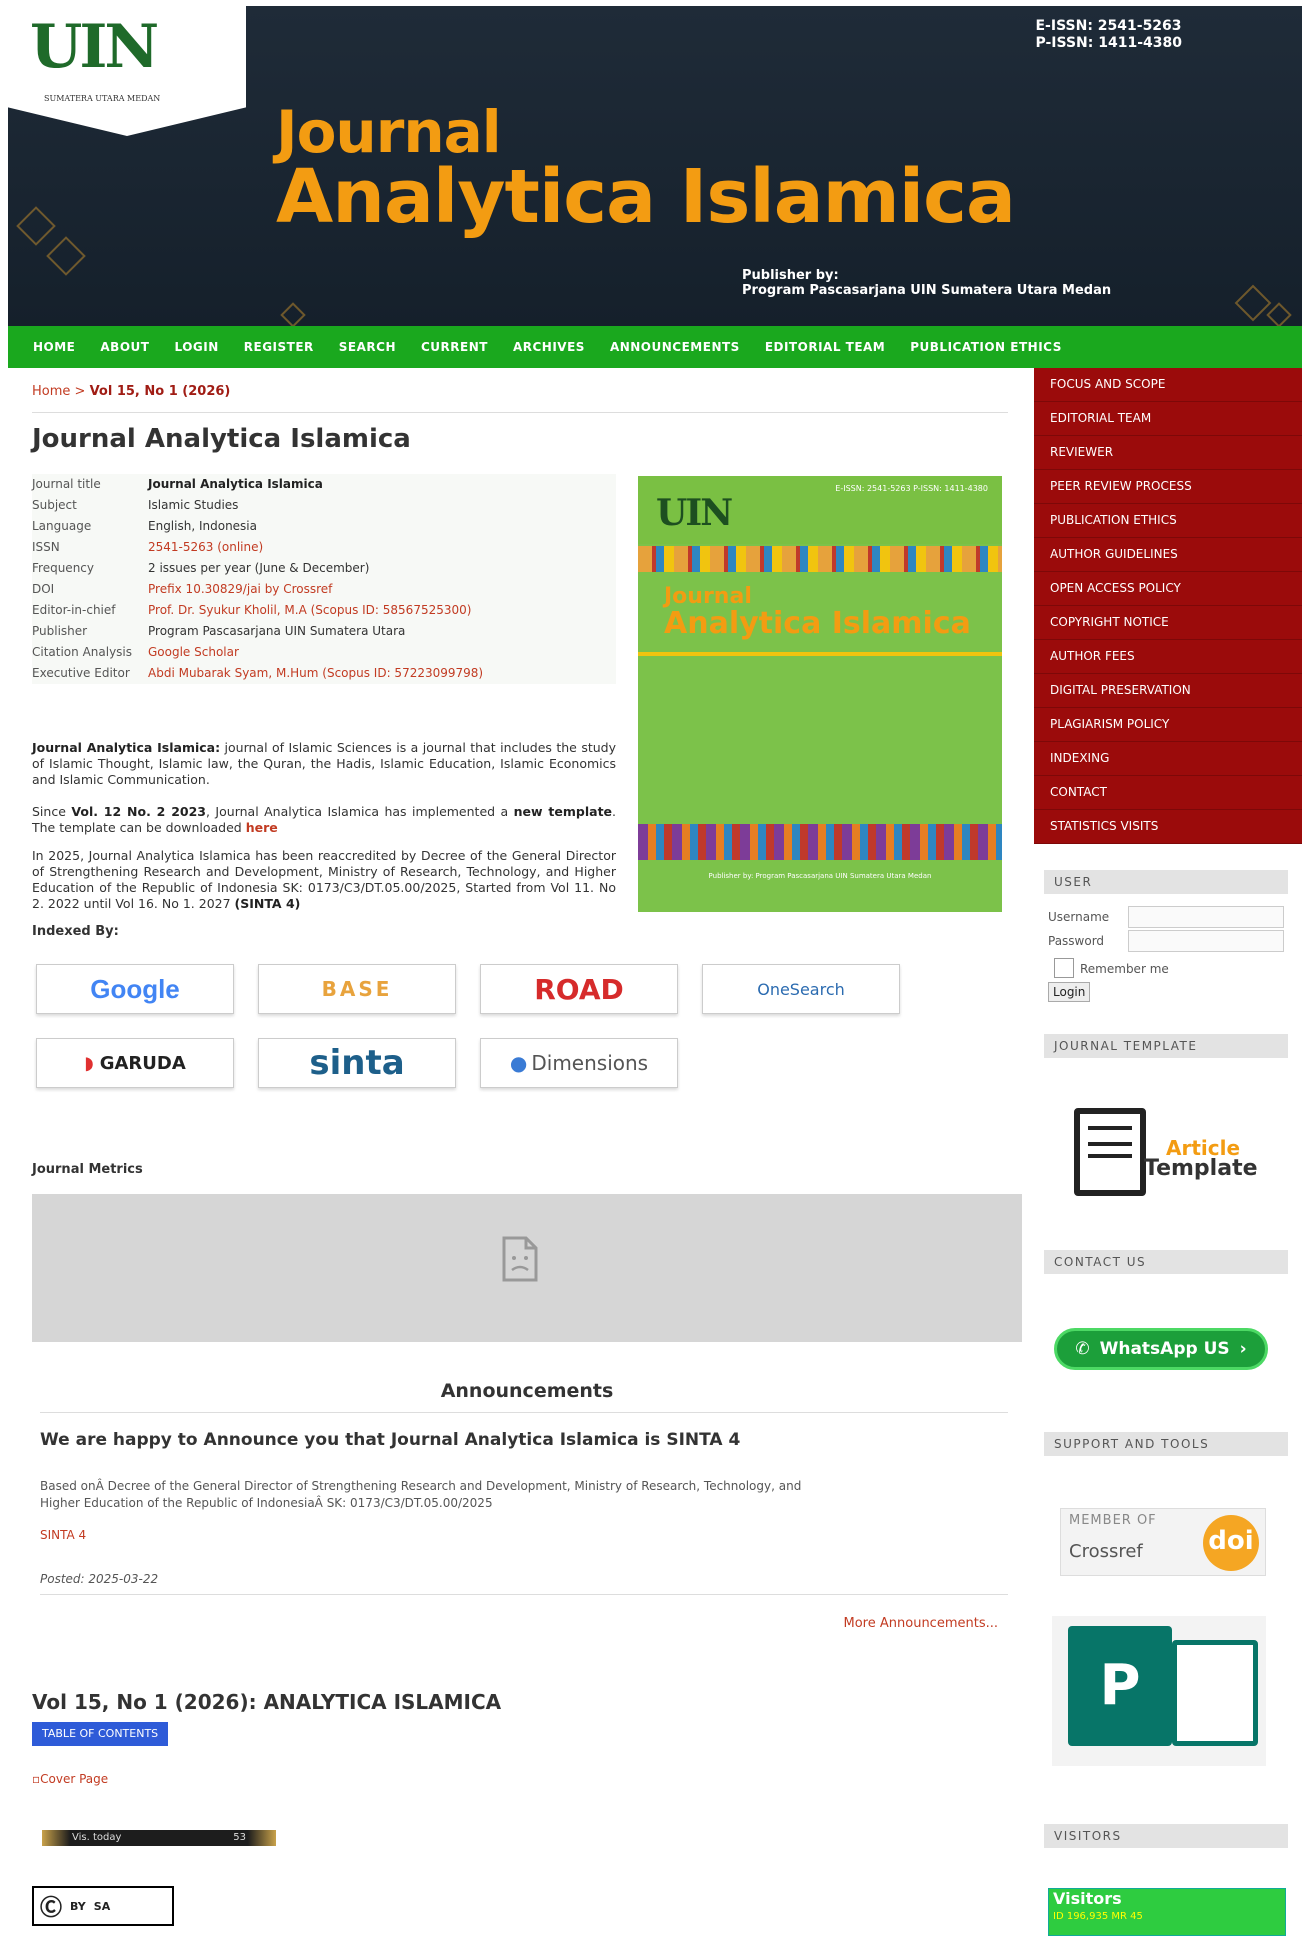 This screenshot has width=1310, height=1936. Describe the element at coordinates (60, 631) in the screenshot. I see `info-label: Publisher` at that location.